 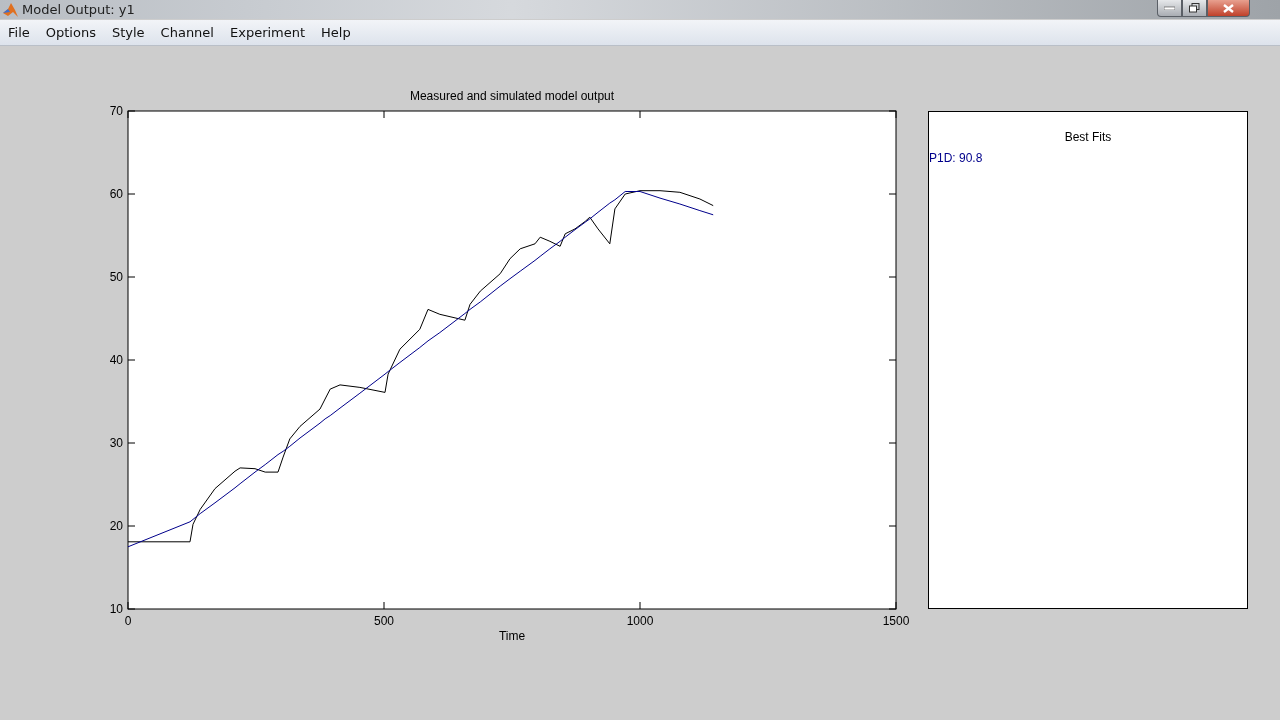 I want to click on x-tick-label: 1500, so click(x=896, y=621).